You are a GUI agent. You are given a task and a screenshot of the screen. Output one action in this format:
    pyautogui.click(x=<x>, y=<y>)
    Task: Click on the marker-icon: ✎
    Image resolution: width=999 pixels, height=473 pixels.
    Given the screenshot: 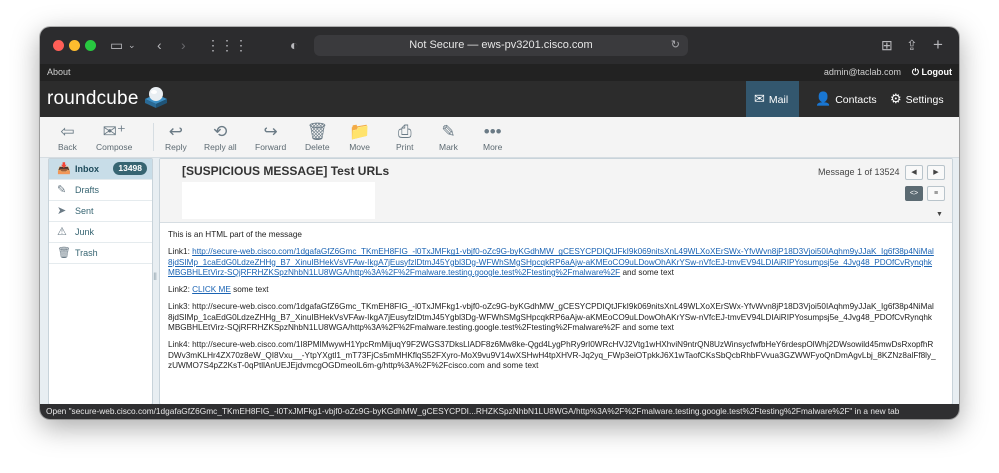 What is the action you would take?
    pyautogui.click(x=448, y=131)
    